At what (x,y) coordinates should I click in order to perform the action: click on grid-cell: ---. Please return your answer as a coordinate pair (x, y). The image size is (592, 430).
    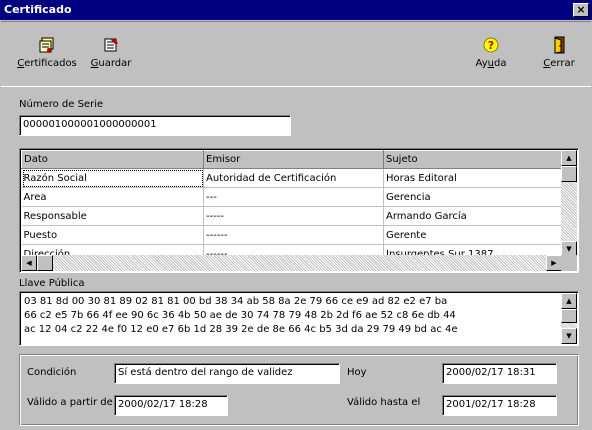
    Looking at the image, I should click on (293, 197).